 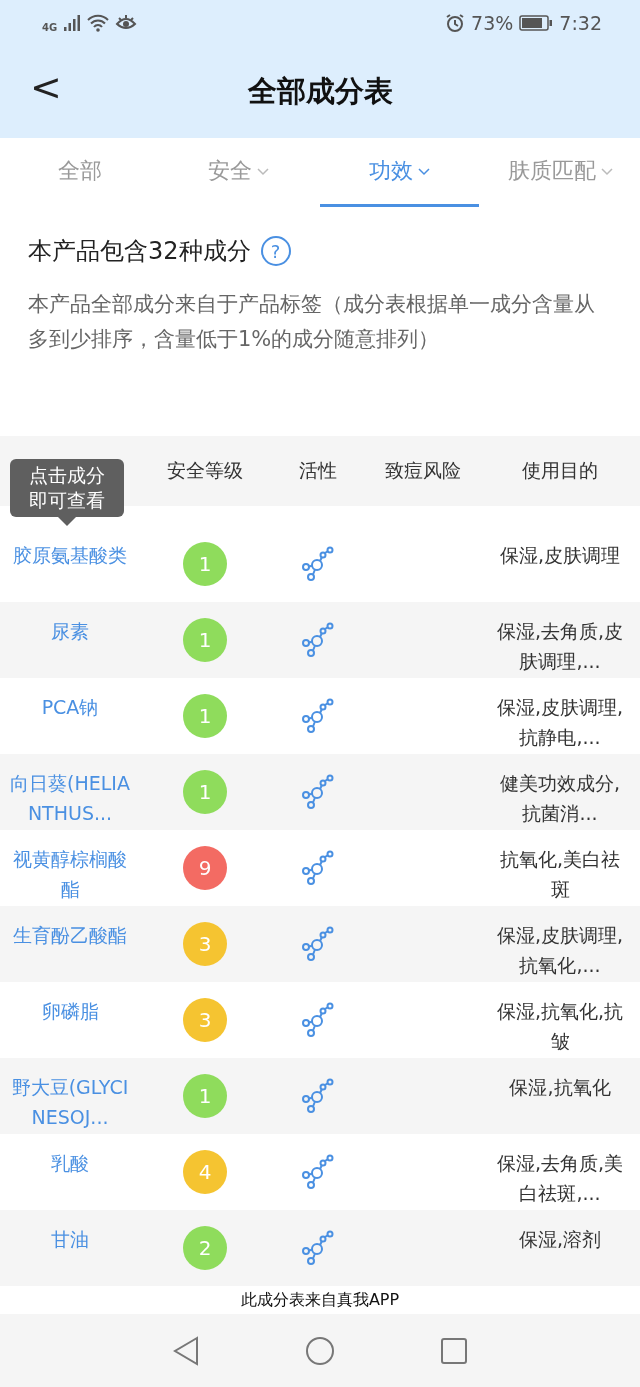 I want to click on usage-purpose: 保湿,抗氧化, so click(x=560, y=1087).